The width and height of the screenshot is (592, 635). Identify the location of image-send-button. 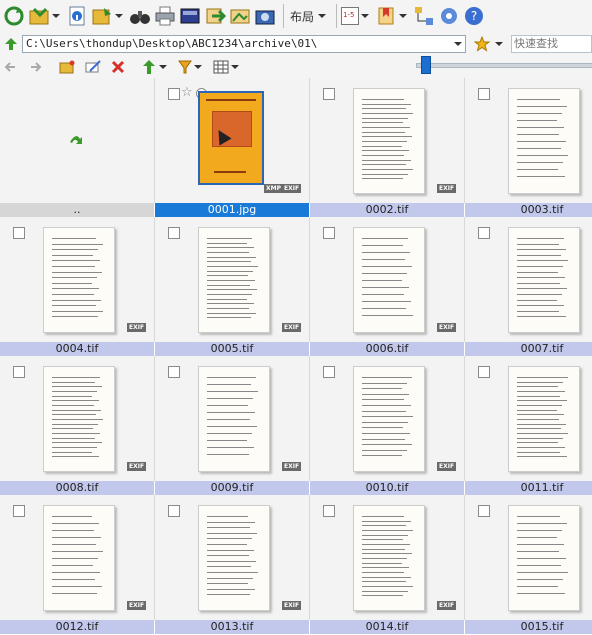
(240, 16).